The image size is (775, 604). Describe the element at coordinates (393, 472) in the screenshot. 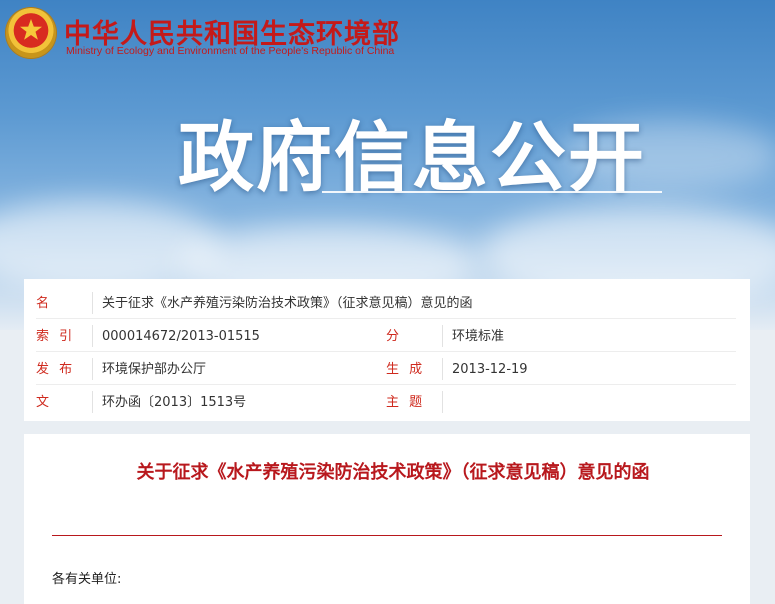

I see `document-title: 关于征求《水产养殖污染防治技术政策》（征求意见稿）意见的函` at that location.